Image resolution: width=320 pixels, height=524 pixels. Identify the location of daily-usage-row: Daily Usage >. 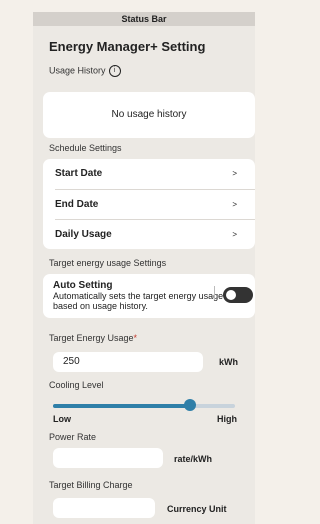
(155, 234).